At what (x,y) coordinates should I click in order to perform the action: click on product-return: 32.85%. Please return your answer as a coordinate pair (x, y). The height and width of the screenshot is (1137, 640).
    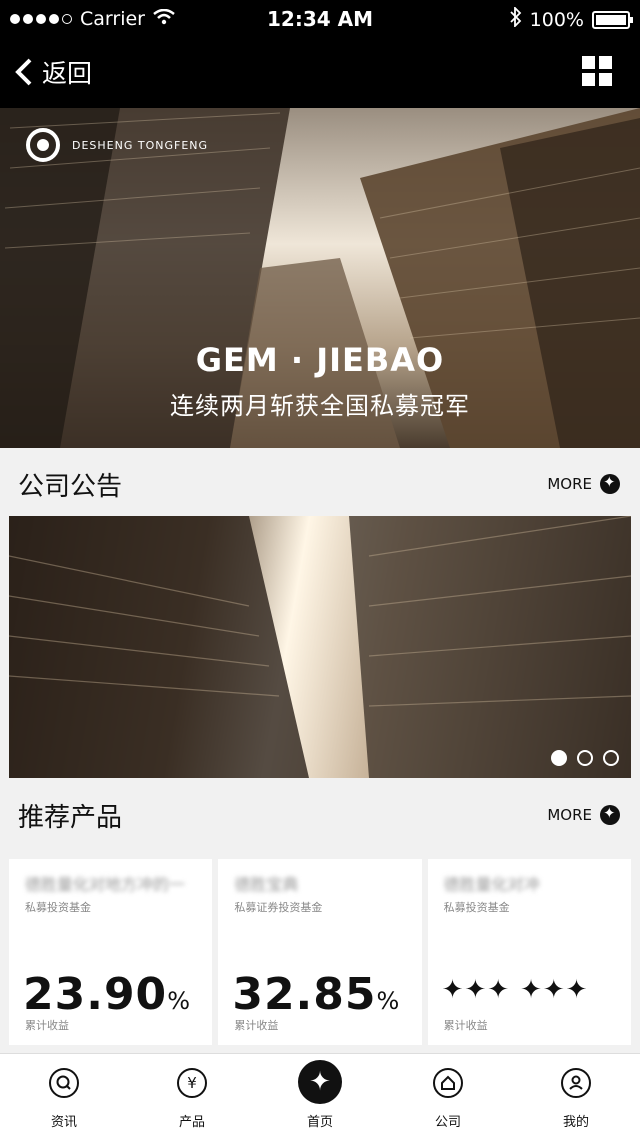
    Looking at the image, I should click on (316, 994).